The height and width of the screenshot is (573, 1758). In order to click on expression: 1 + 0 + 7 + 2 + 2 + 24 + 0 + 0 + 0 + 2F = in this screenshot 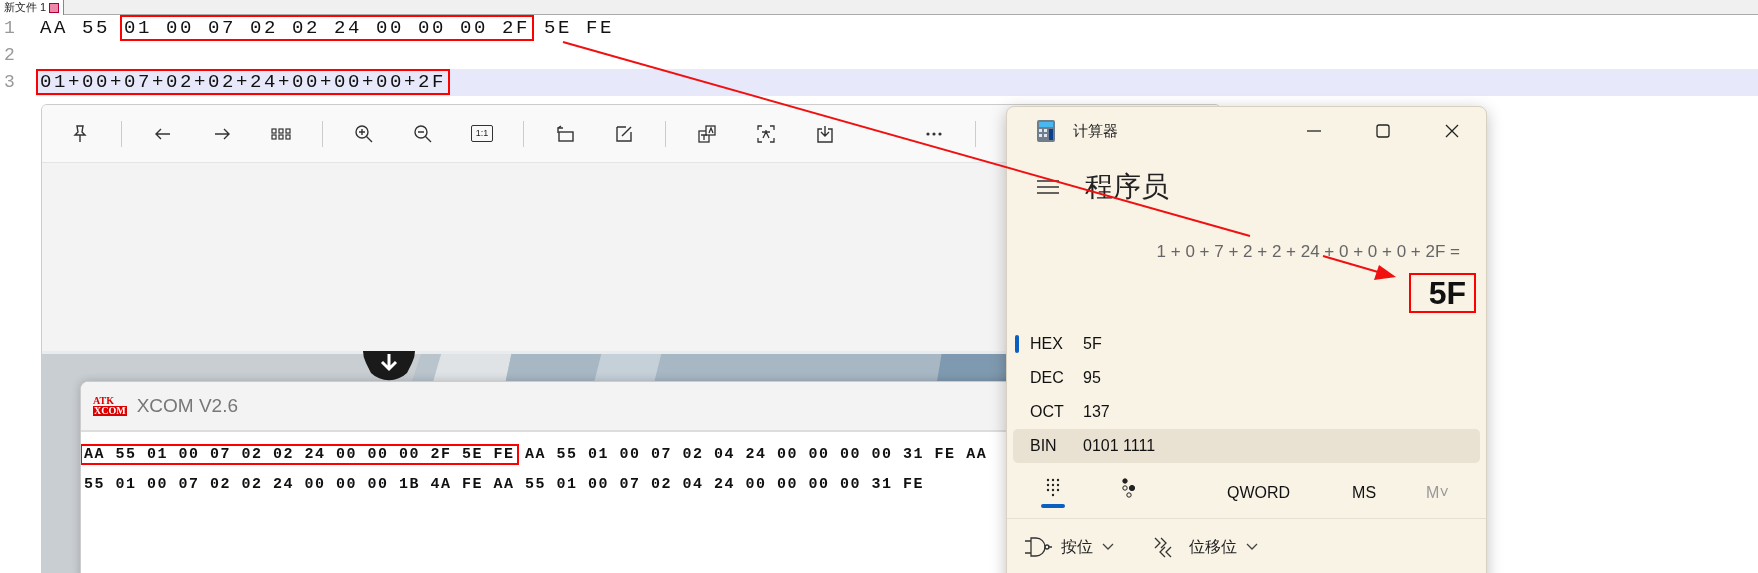, I will do `click(1308, 251)`.